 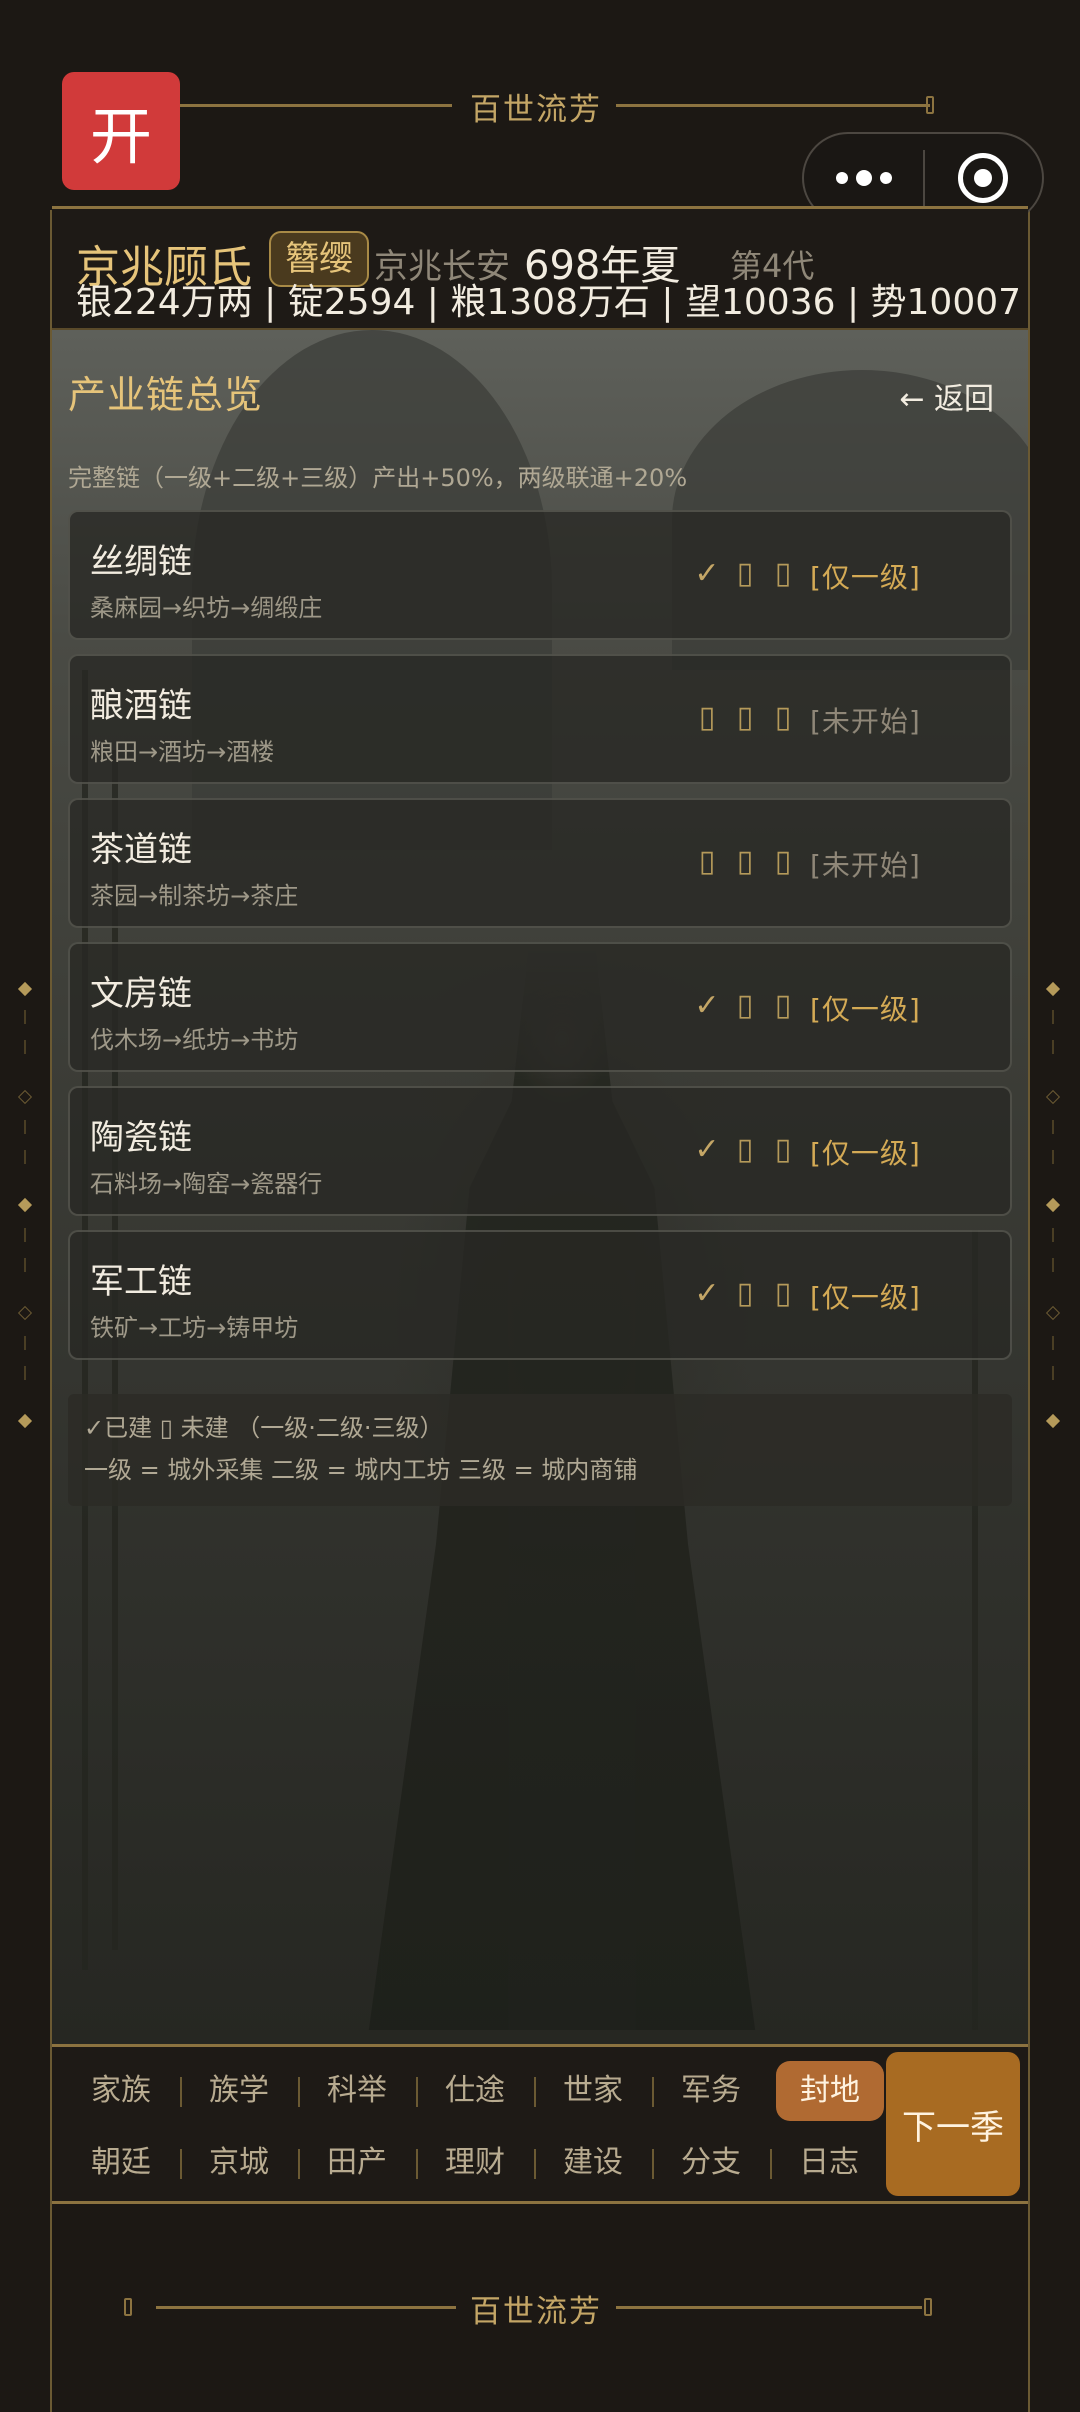 I want to click on nav-item-family: 家族, so click(x=121, y=2091).